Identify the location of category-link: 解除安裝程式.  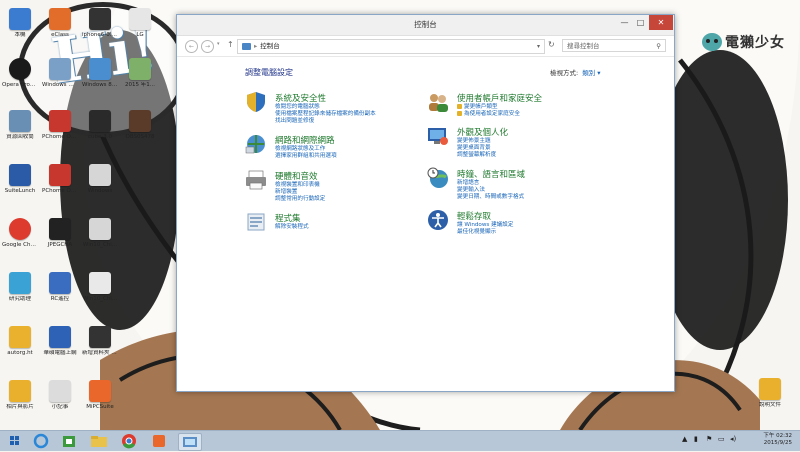
(292, 227).